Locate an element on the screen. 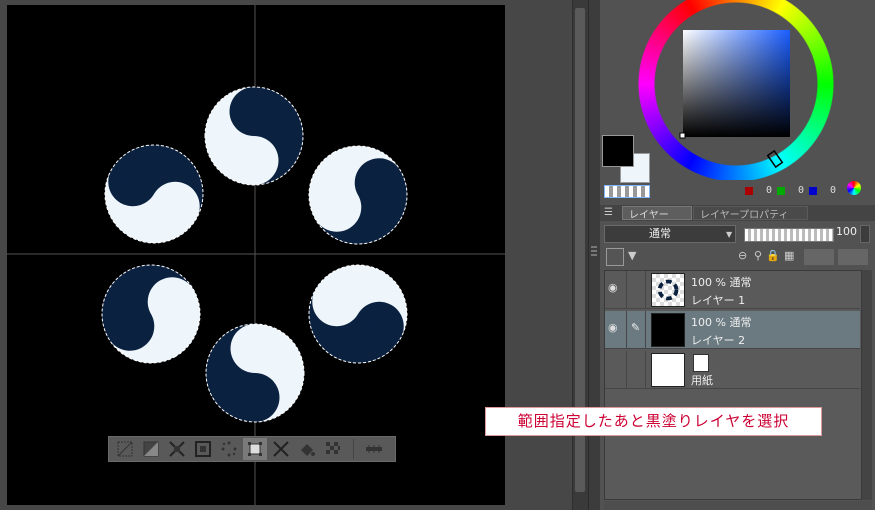 The width and height of the screenshot is (875, 510). mask-icon is located at coordinates (819, 257).